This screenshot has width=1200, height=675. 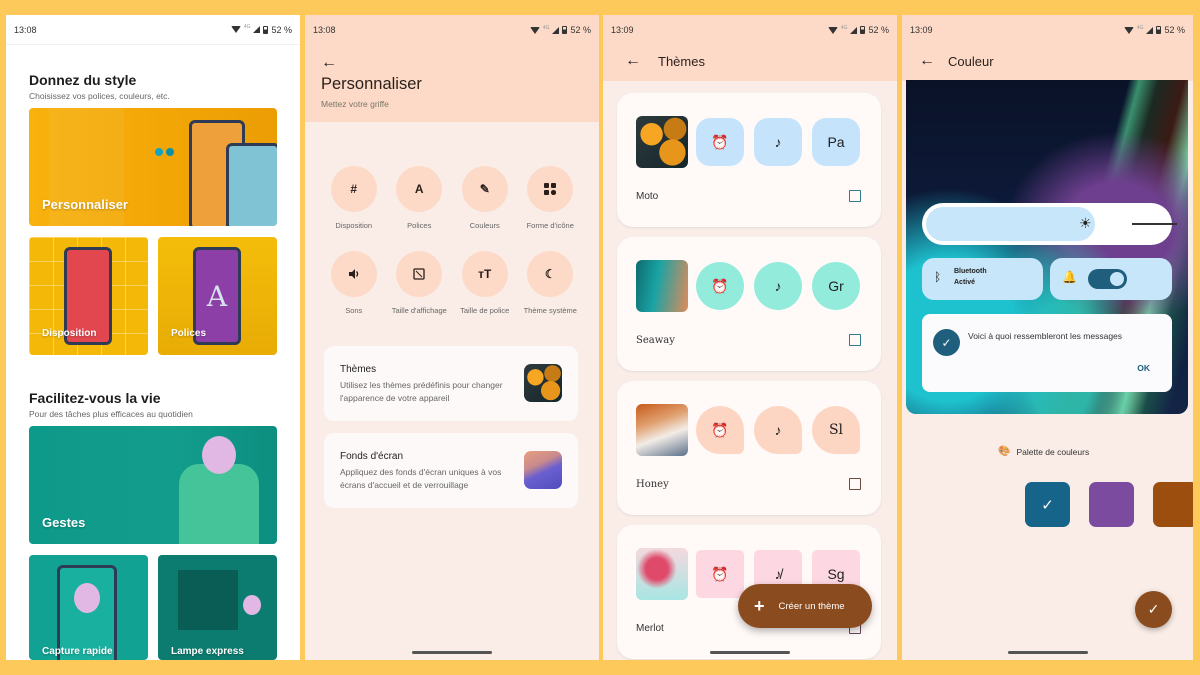 What do you see at coordinates (652, 484) in the screenshot?
I see `theme-name: Honey` at bounding box center [652, 484].